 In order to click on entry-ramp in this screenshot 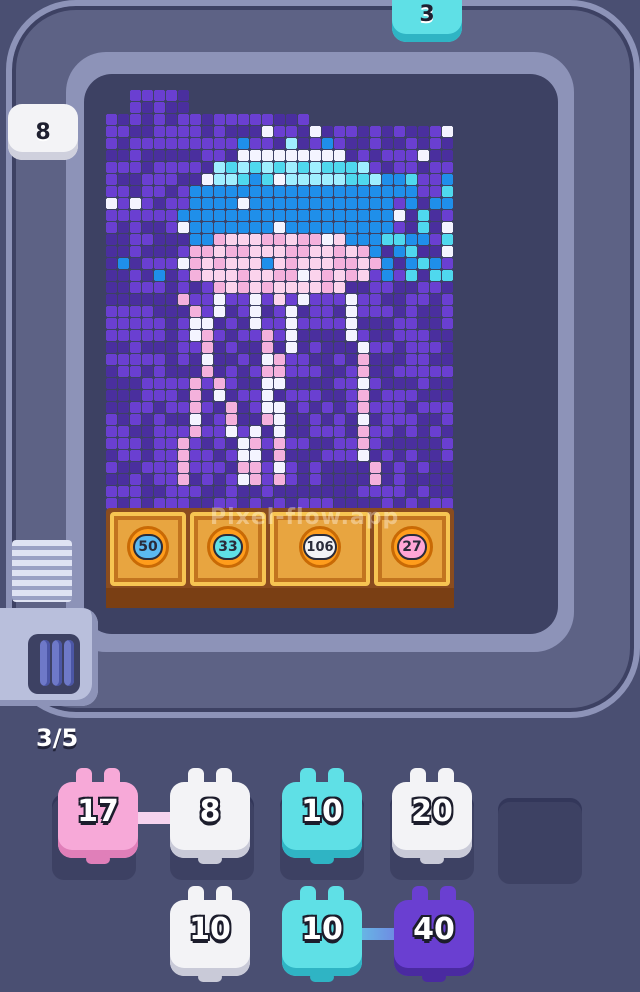, I will do `click(42, 571)`.